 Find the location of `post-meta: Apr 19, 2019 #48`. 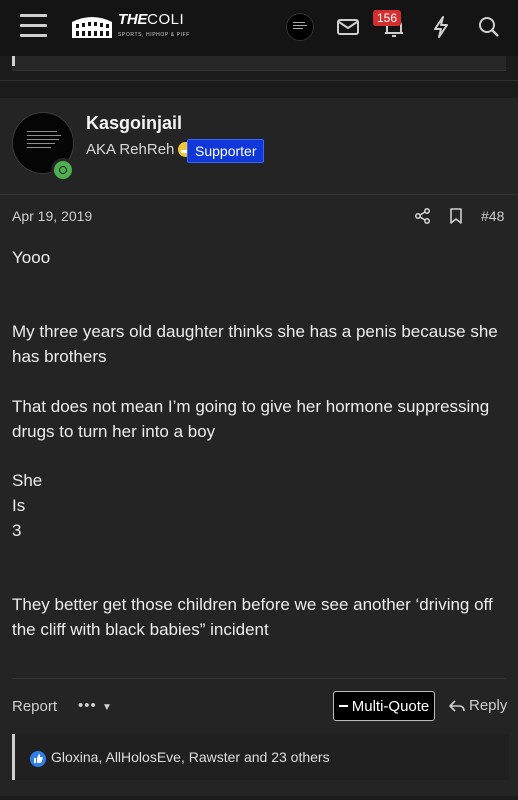

post-meta: Apr 19, 2019 #48 is located at coordinates (259, 217).